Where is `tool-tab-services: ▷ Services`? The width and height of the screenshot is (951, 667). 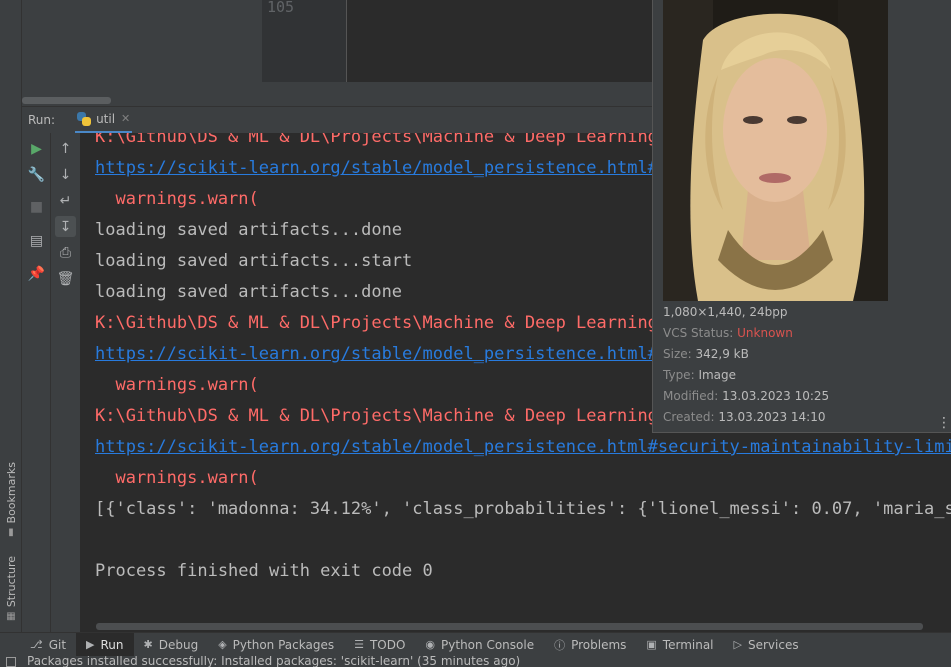 tool-tab-services: ▷ Services is located at coordinates (766, 645).